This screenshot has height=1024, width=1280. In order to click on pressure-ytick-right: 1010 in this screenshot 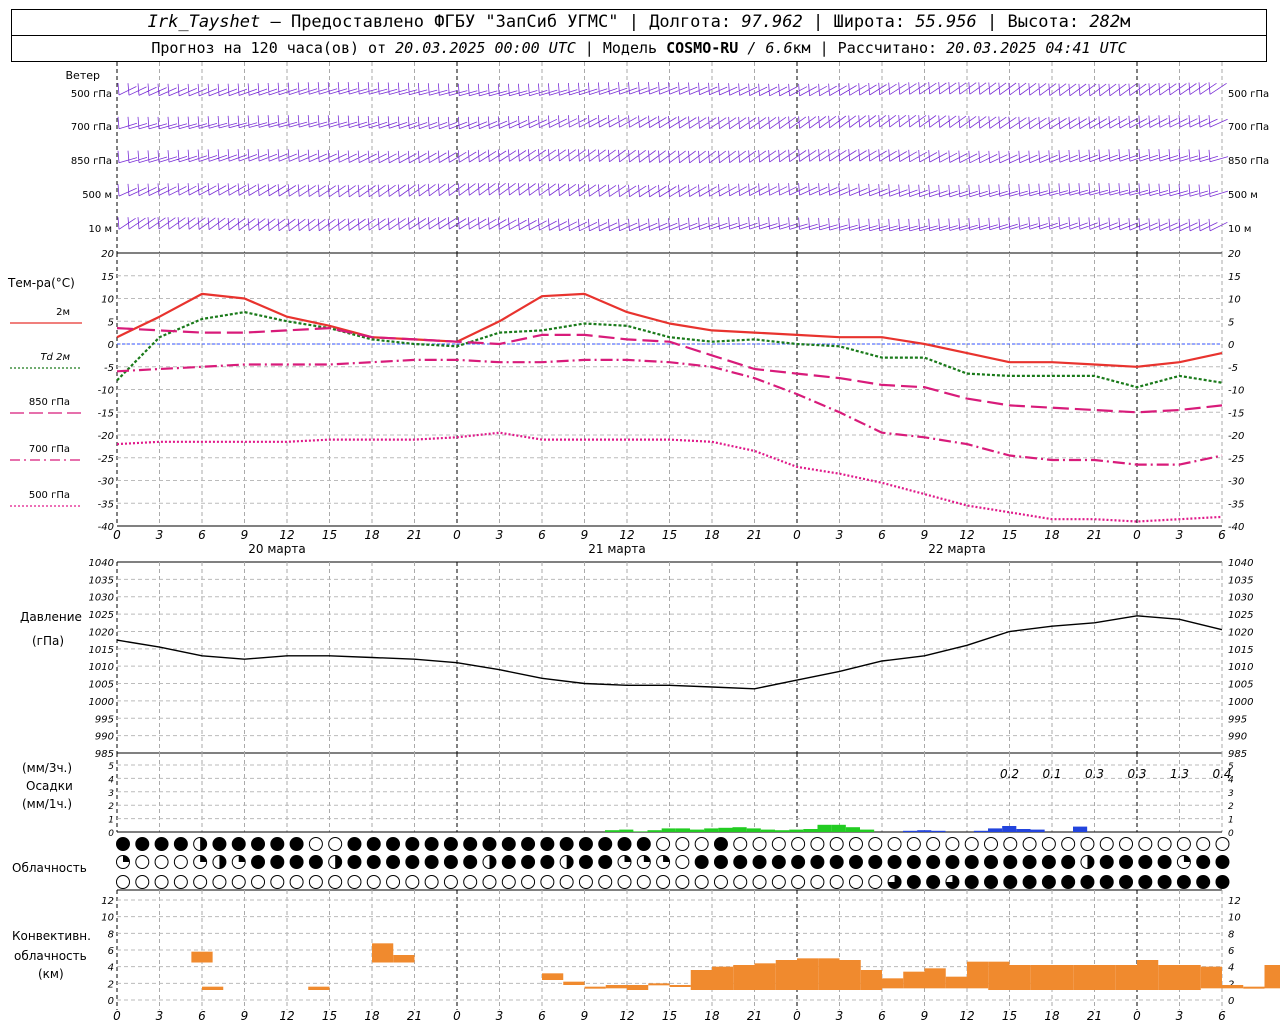, I will do `click(1240, 667)`.